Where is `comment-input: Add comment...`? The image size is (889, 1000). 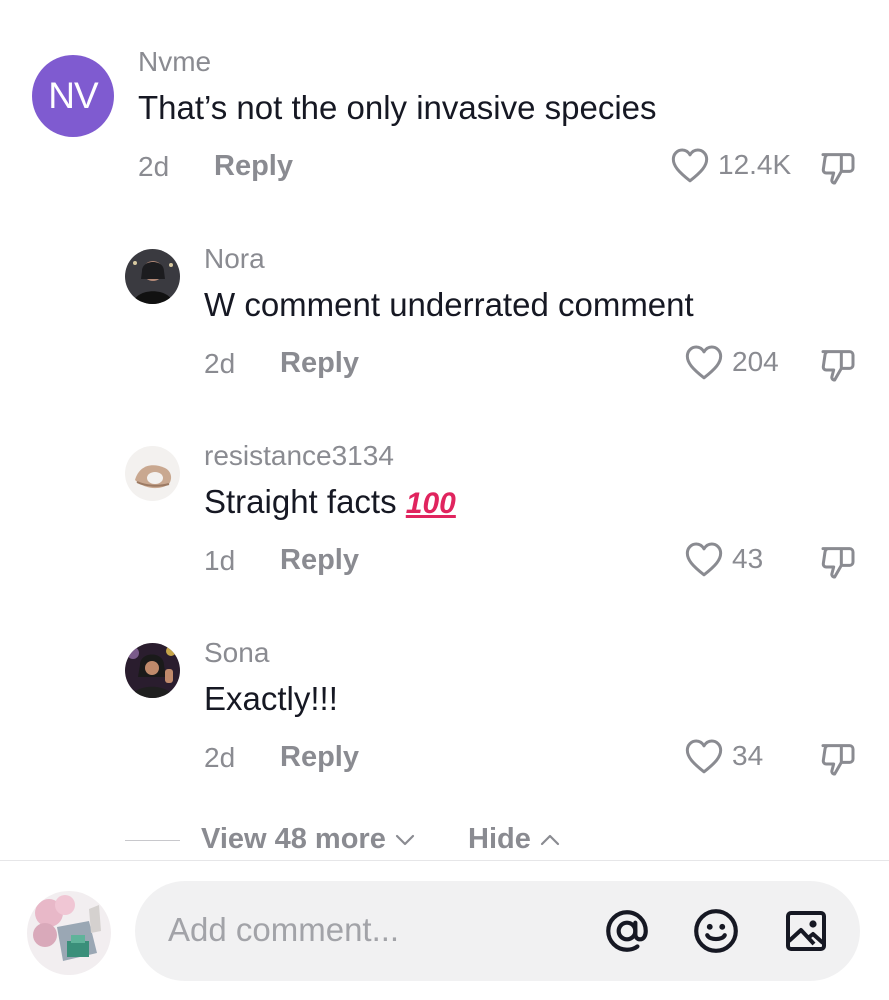 comment-input: Add comment... is located at coordinates (497, 931).